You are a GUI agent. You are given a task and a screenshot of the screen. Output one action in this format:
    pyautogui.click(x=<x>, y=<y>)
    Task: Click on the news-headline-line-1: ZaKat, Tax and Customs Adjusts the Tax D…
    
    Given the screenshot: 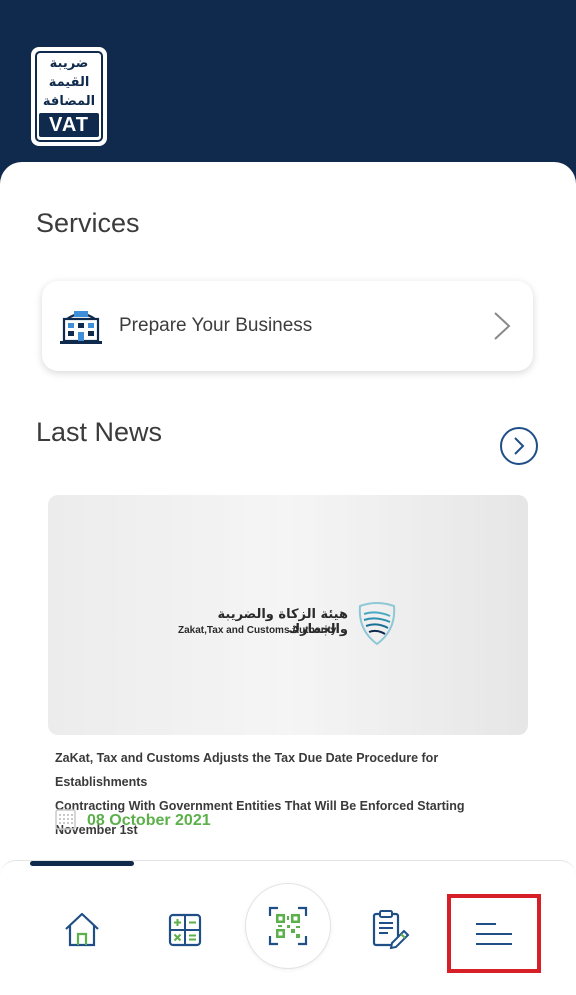 What is the action you would take?
    pyautogui.click(x=247, y=770)
    